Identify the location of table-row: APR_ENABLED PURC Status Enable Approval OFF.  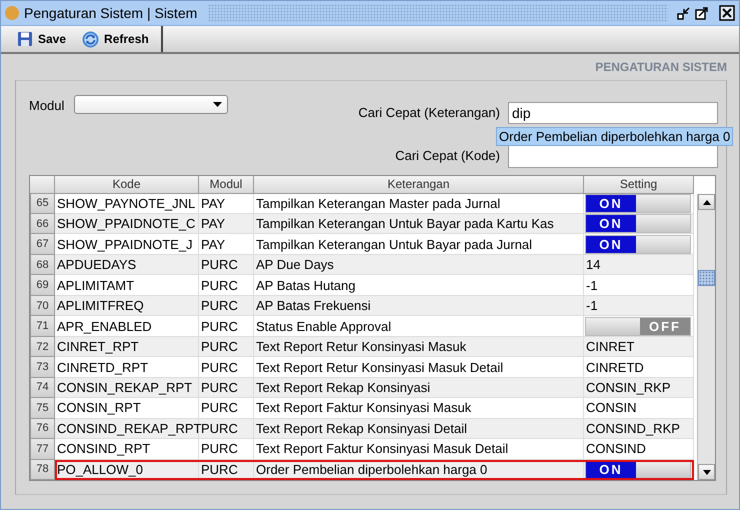
(374, 326).